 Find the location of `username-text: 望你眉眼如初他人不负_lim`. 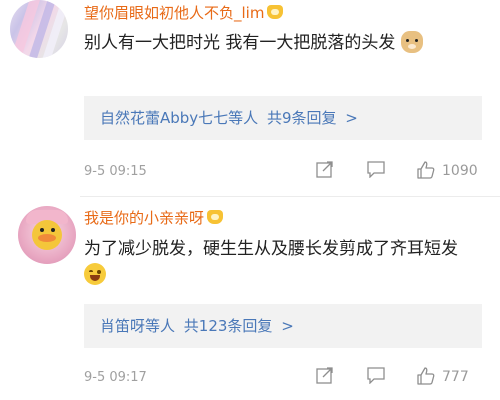

username-text: 望你眉眼如初他人不负_lim is located at coordinates (174, 13).